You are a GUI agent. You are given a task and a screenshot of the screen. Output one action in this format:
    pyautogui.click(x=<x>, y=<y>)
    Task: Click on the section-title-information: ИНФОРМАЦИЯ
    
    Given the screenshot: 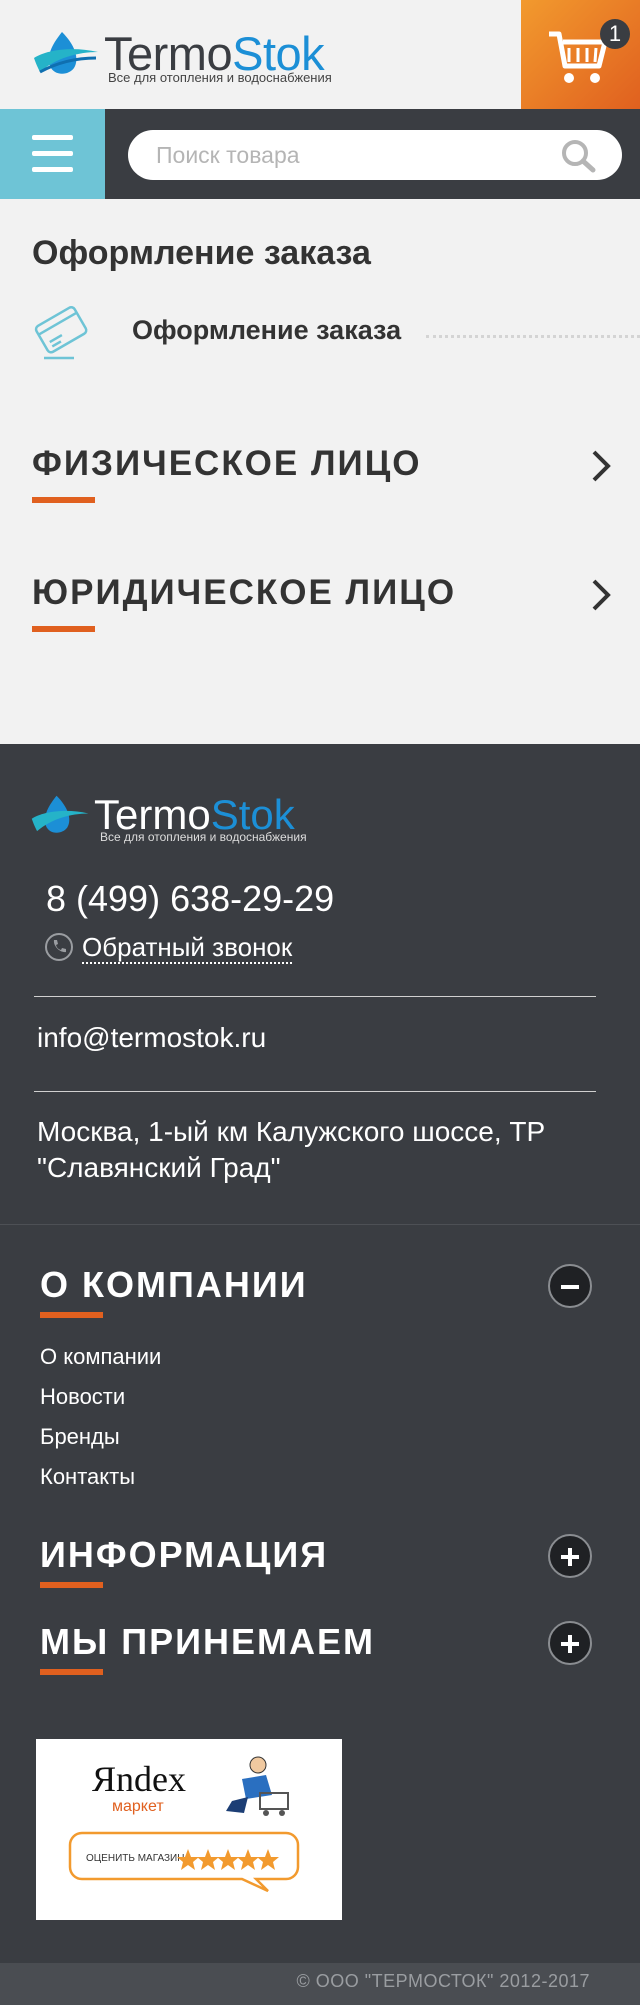 What is the action you would take?
    pyautogui.click(x=184, y=1555)
    